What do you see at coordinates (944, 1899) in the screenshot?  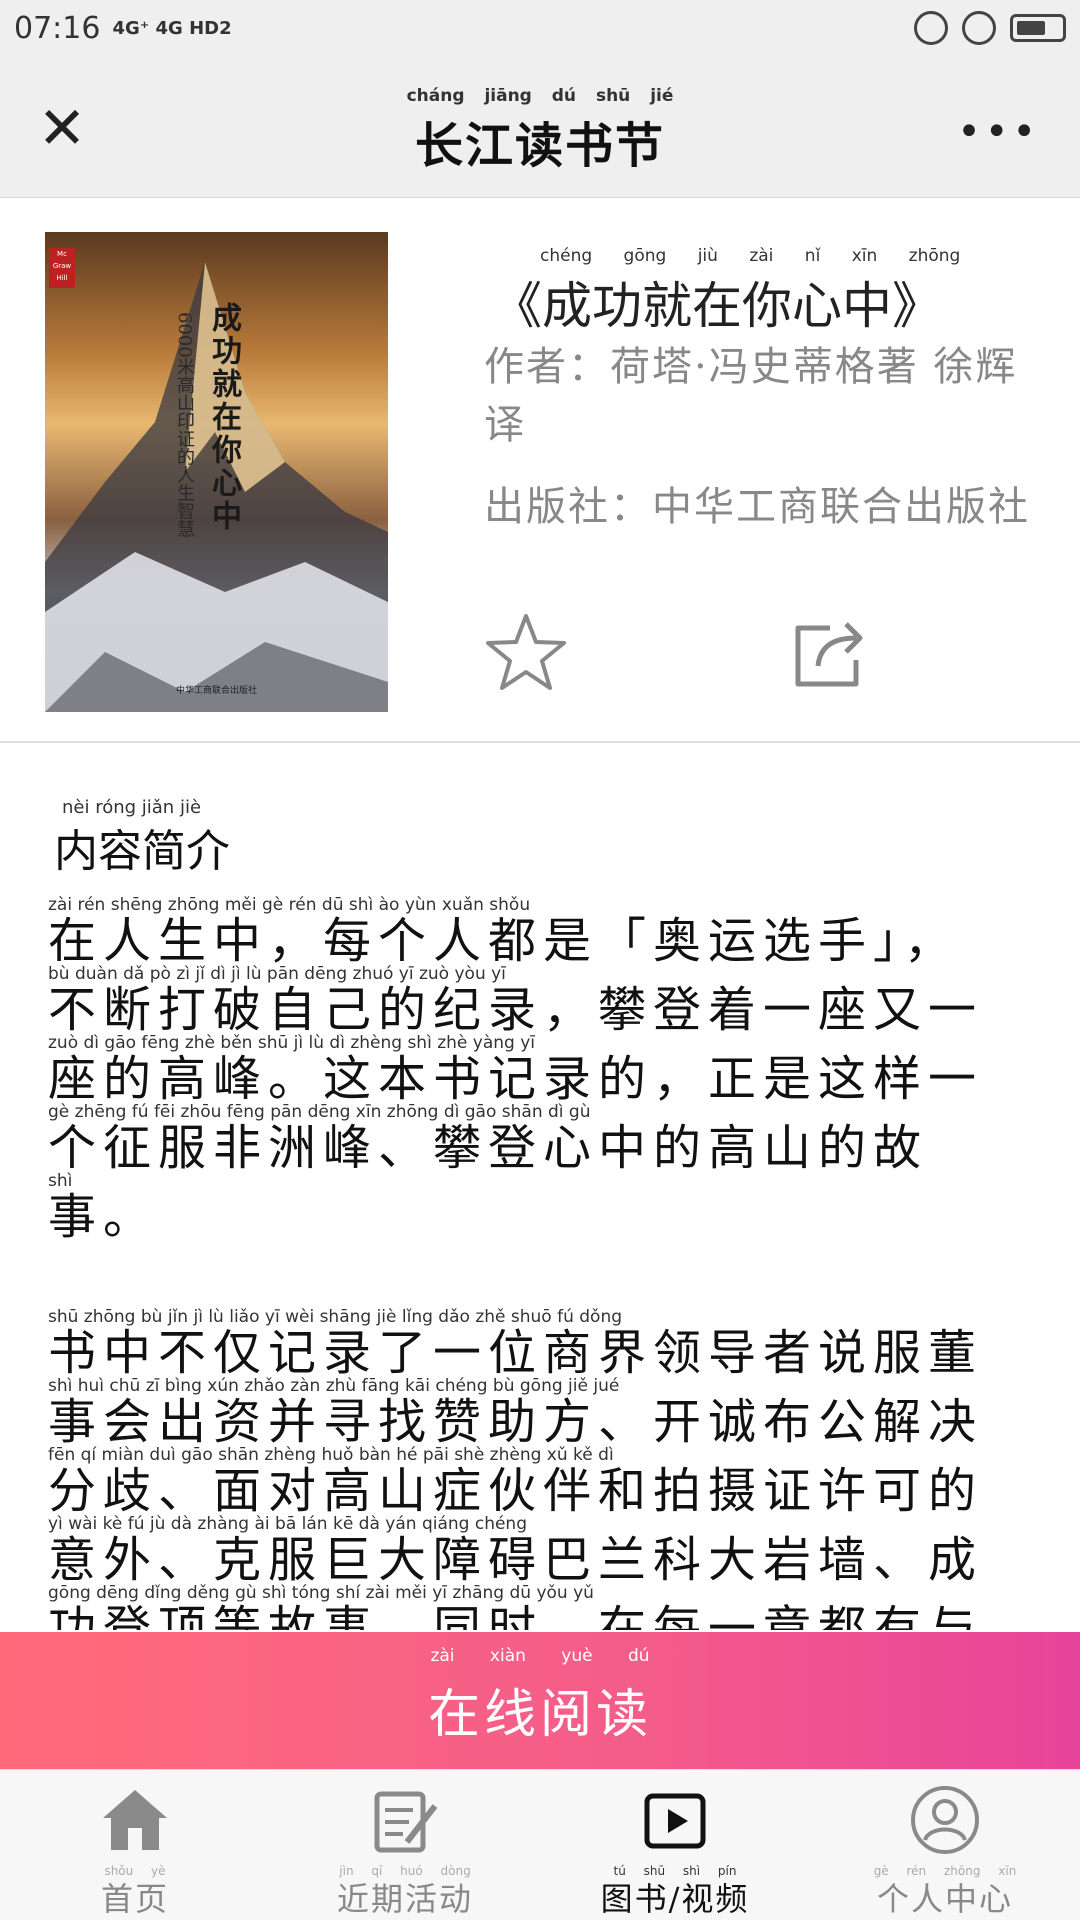 I see `tab-profile-label: 个人中心` at bounding box center [944, 1899].